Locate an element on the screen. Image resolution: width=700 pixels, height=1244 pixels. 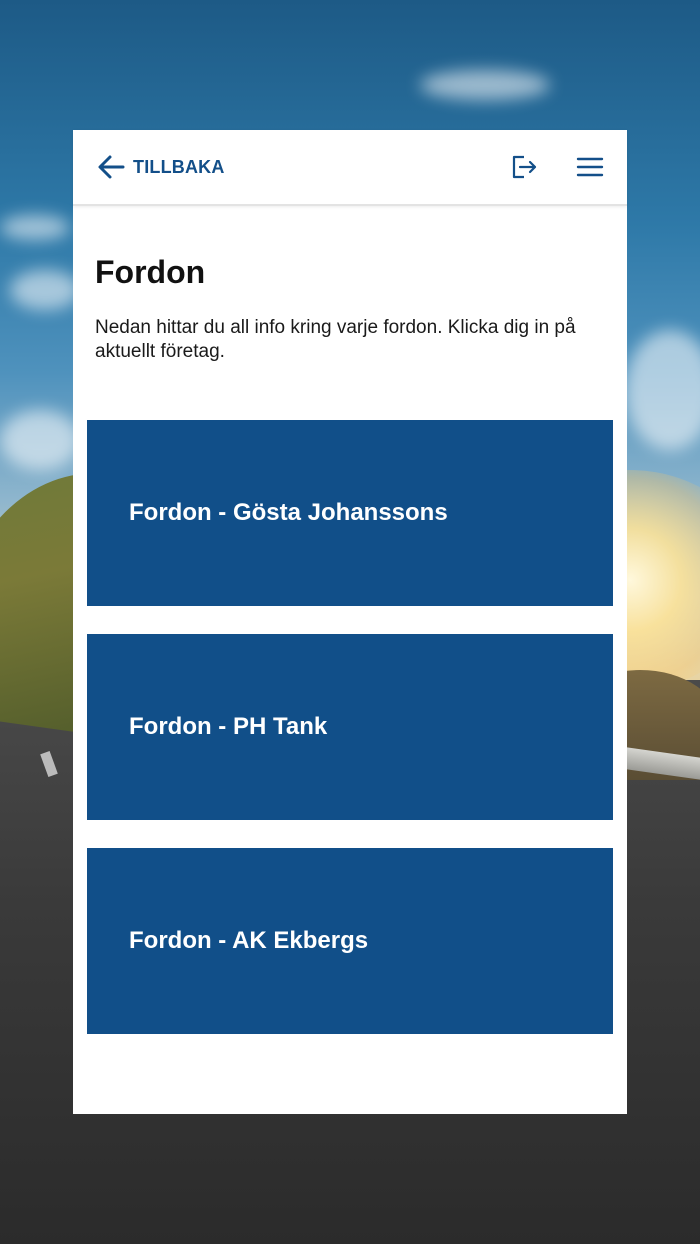
back-button: TILLBAKA is located at coordinates (161, 167).